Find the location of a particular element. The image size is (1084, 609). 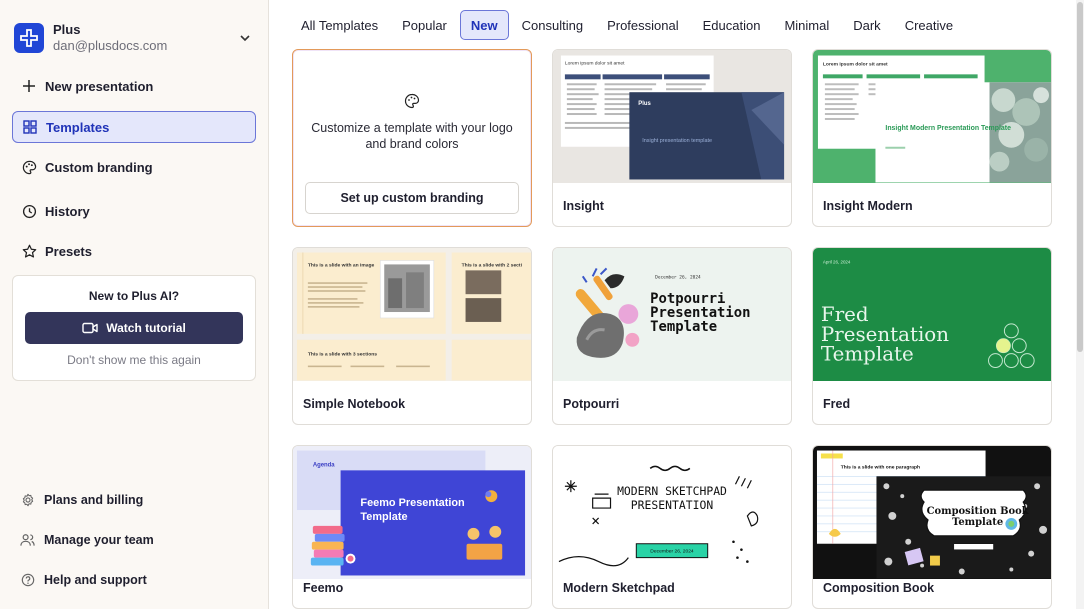

thumb-text: This is a slide with 2 secti is located at coordinates (492, 265).